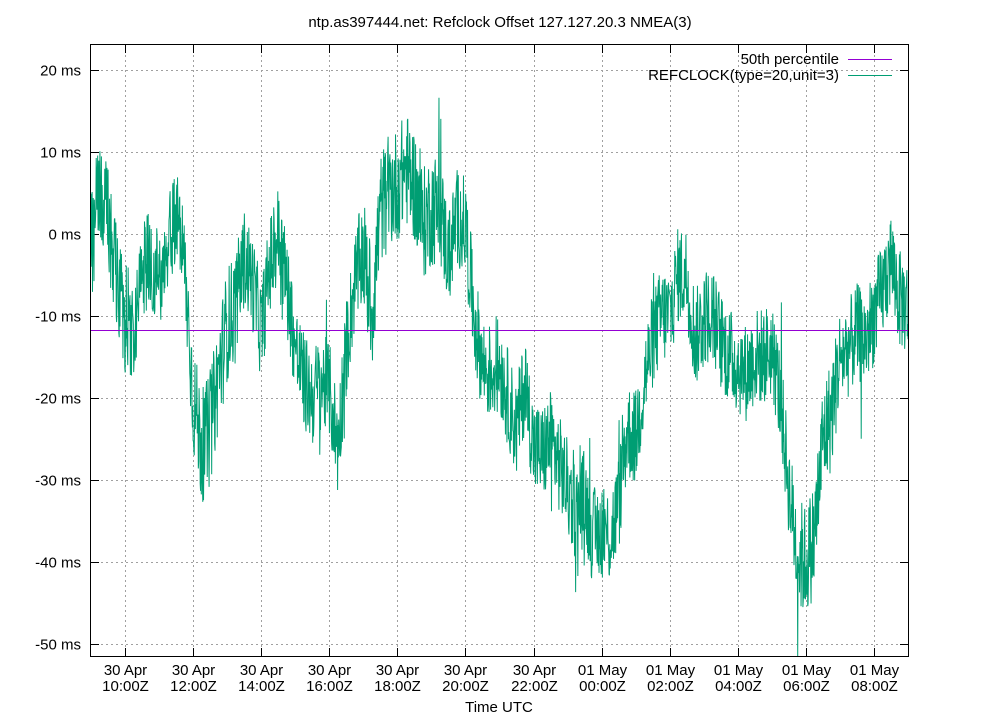  I want to click on x-tick-label: 00:00Z, so click(602, 686).